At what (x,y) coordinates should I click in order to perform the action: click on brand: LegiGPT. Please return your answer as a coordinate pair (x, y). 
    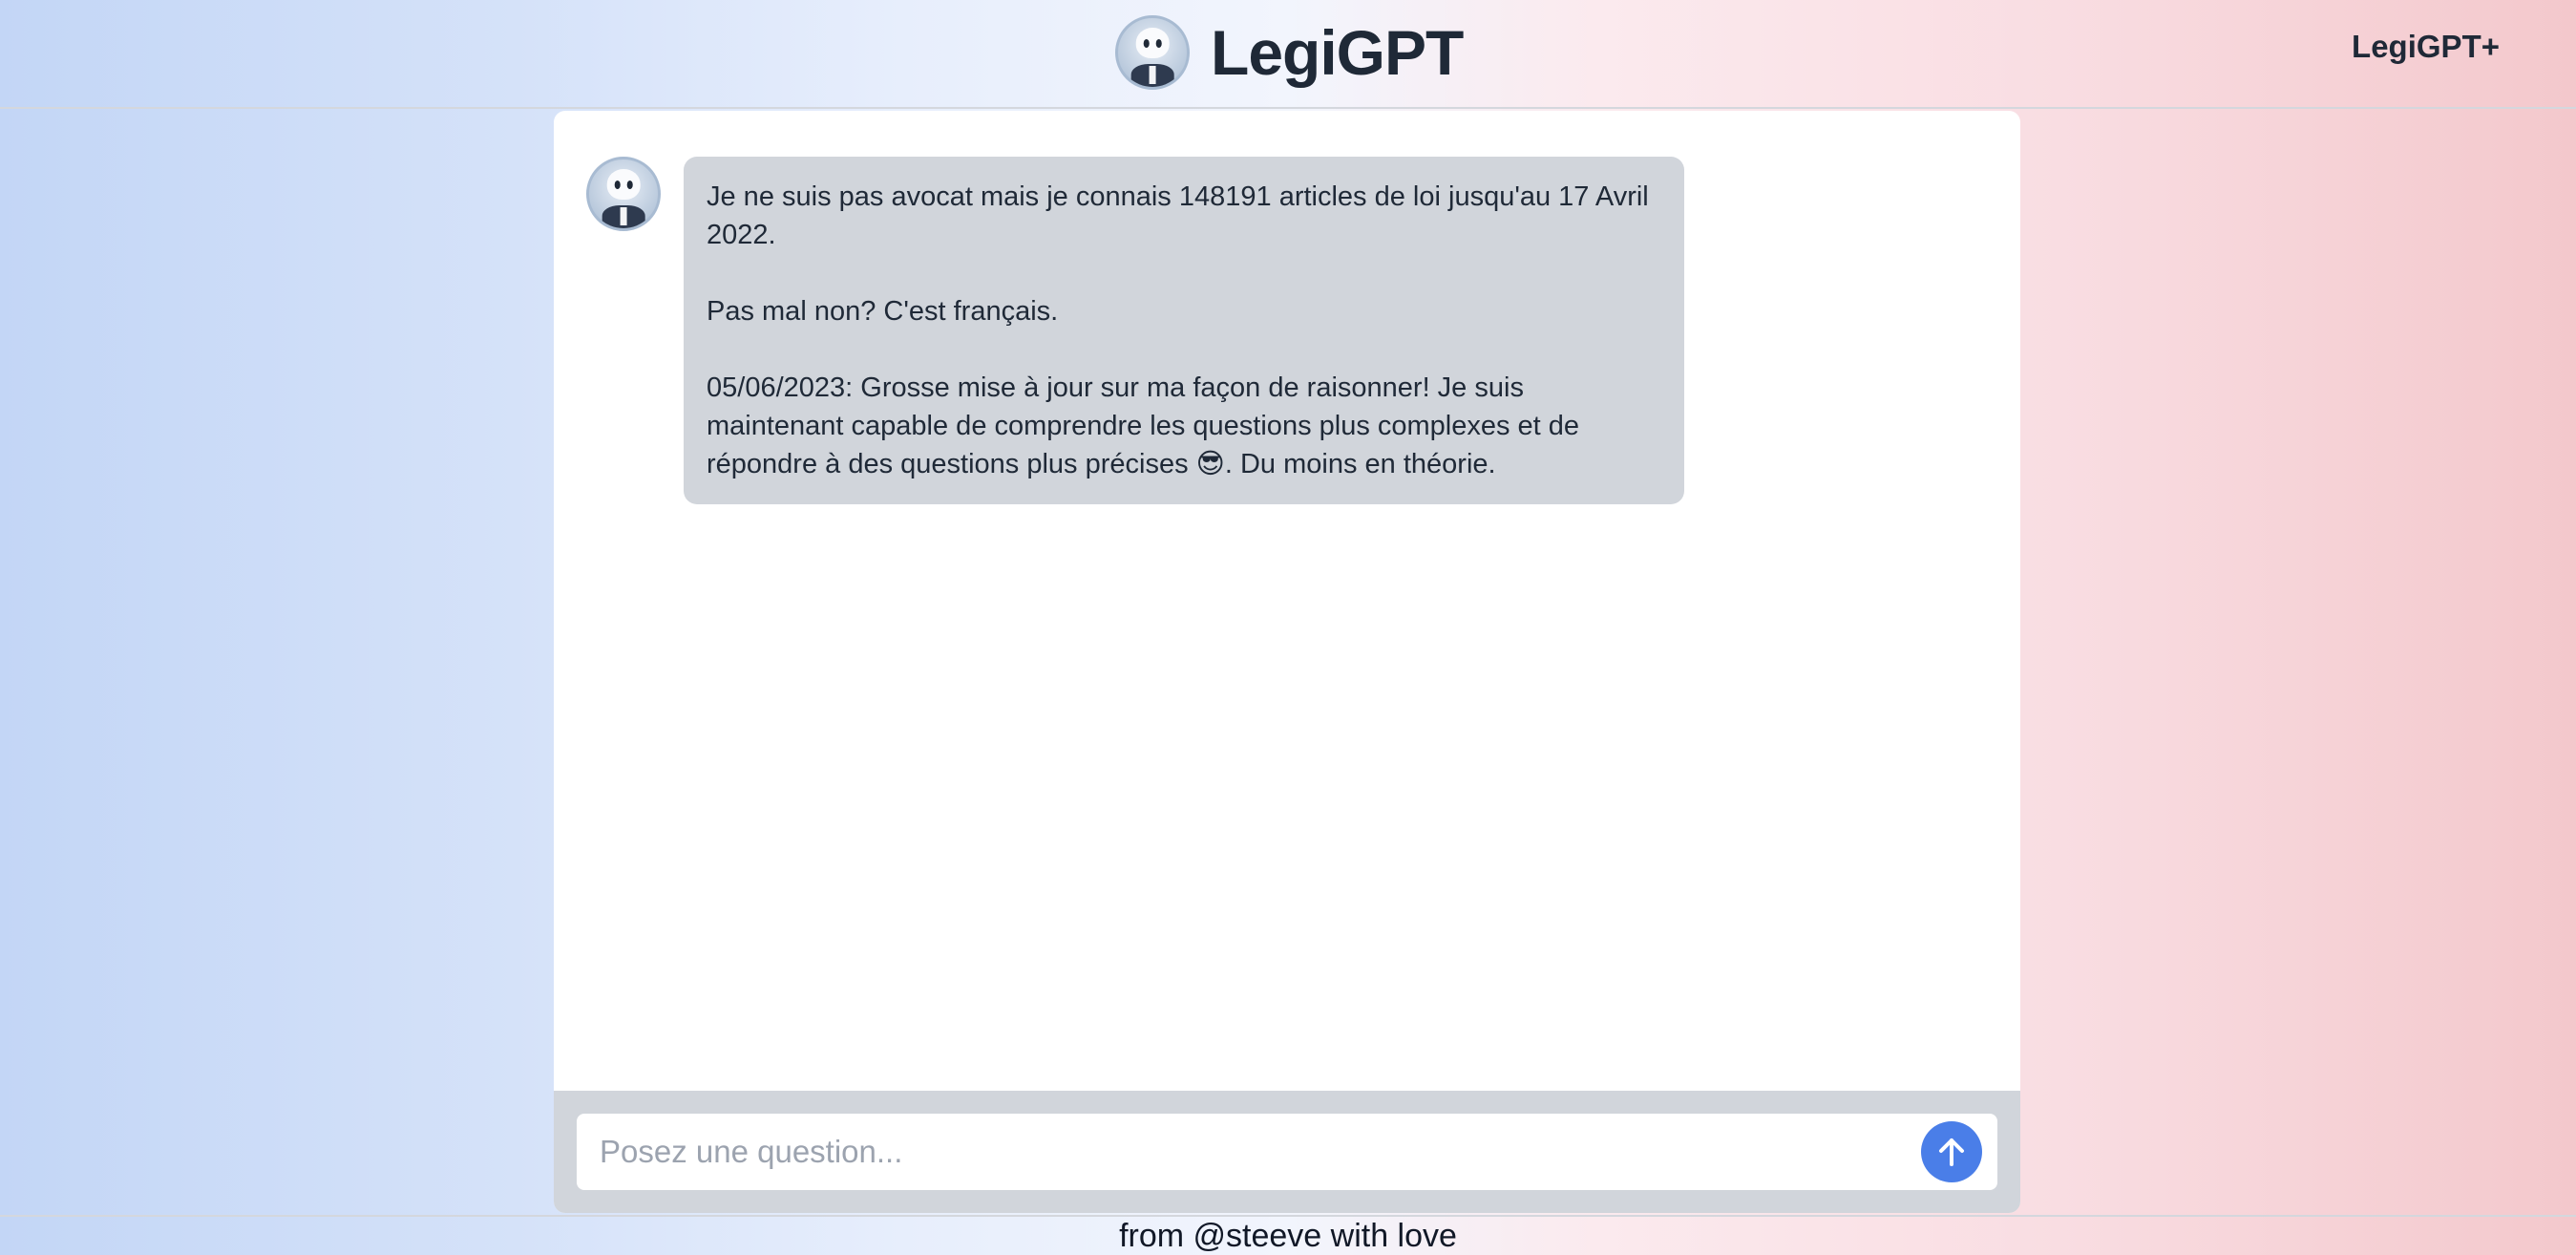
    Looking at the image, I should click on (1289, 52).